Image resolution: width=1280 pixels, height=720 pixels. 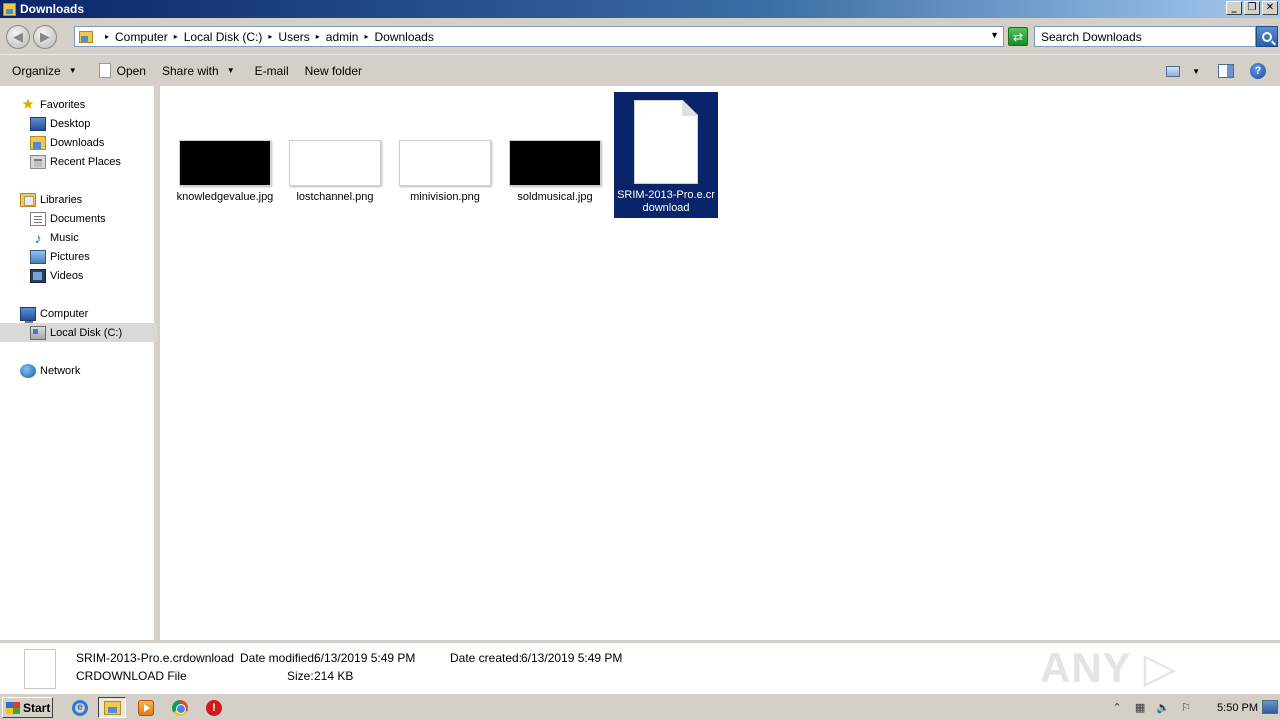 I want to click on refresh-button: ⇄, so click(x=1018, y=36).